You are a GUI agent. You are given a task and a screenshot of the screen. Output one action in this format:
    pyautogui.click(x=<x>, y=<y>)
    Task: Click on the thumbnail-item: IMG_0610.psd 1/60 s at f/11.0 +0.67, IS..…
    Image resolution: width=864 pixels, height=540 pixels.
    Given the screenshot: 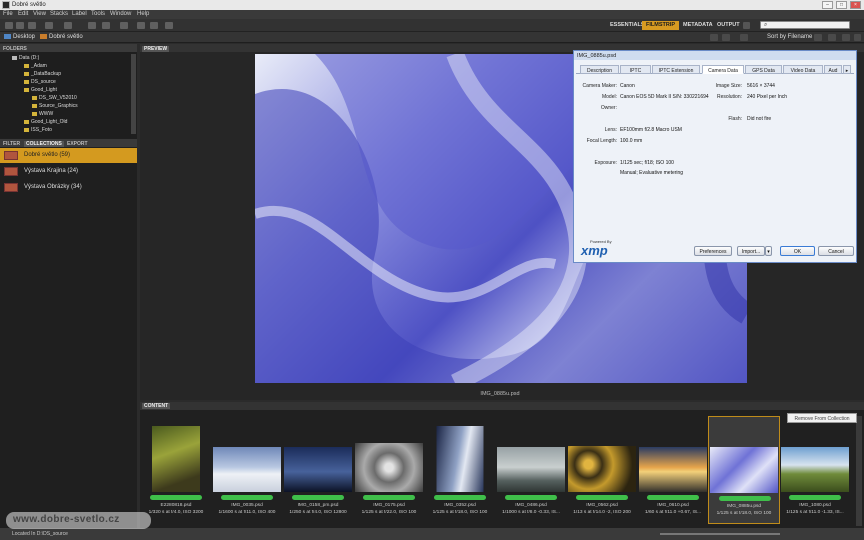 What is the action you would take?
    pyautogui.click(x=673, y=470)
    